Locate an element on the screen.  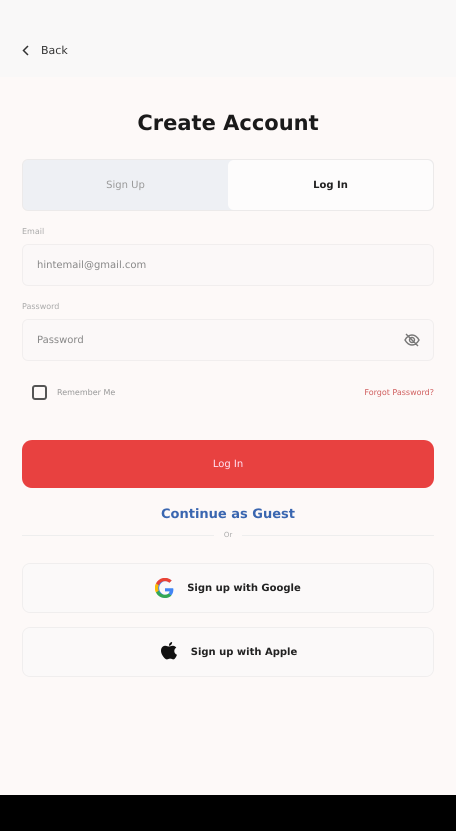
password-field: Password is located at coordinates (228, 340).